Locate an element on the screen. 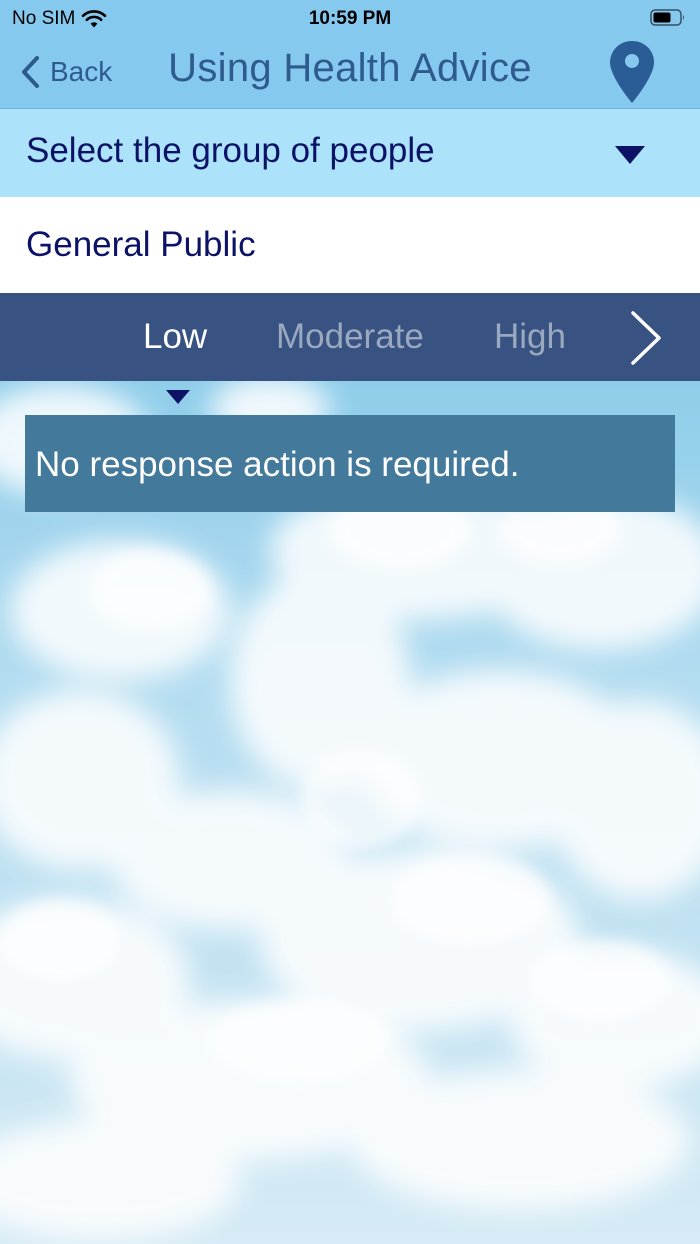 This screenshot has height=1244, width=700. active-tab-indicator is located at coordinates (178, 397).